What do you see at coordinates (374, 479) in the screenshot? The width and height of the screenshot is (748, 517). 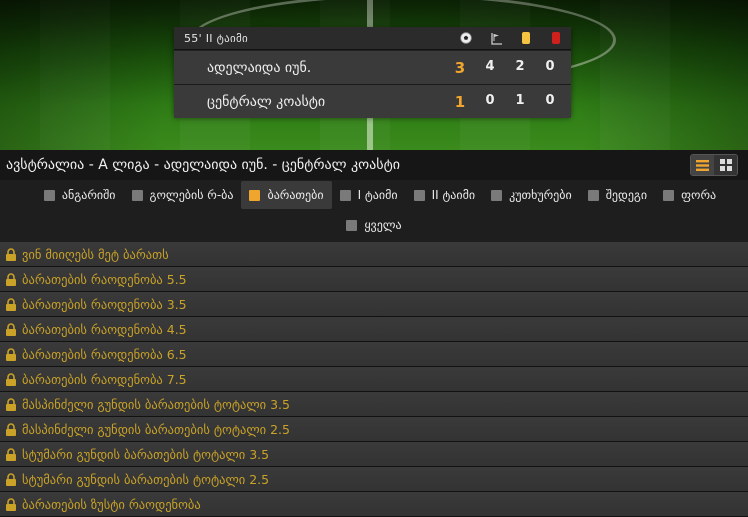 I see `market-row: სტუმარი გუნდის ბარათების ტოტალი 2.5` at bounding box center [374, 479].